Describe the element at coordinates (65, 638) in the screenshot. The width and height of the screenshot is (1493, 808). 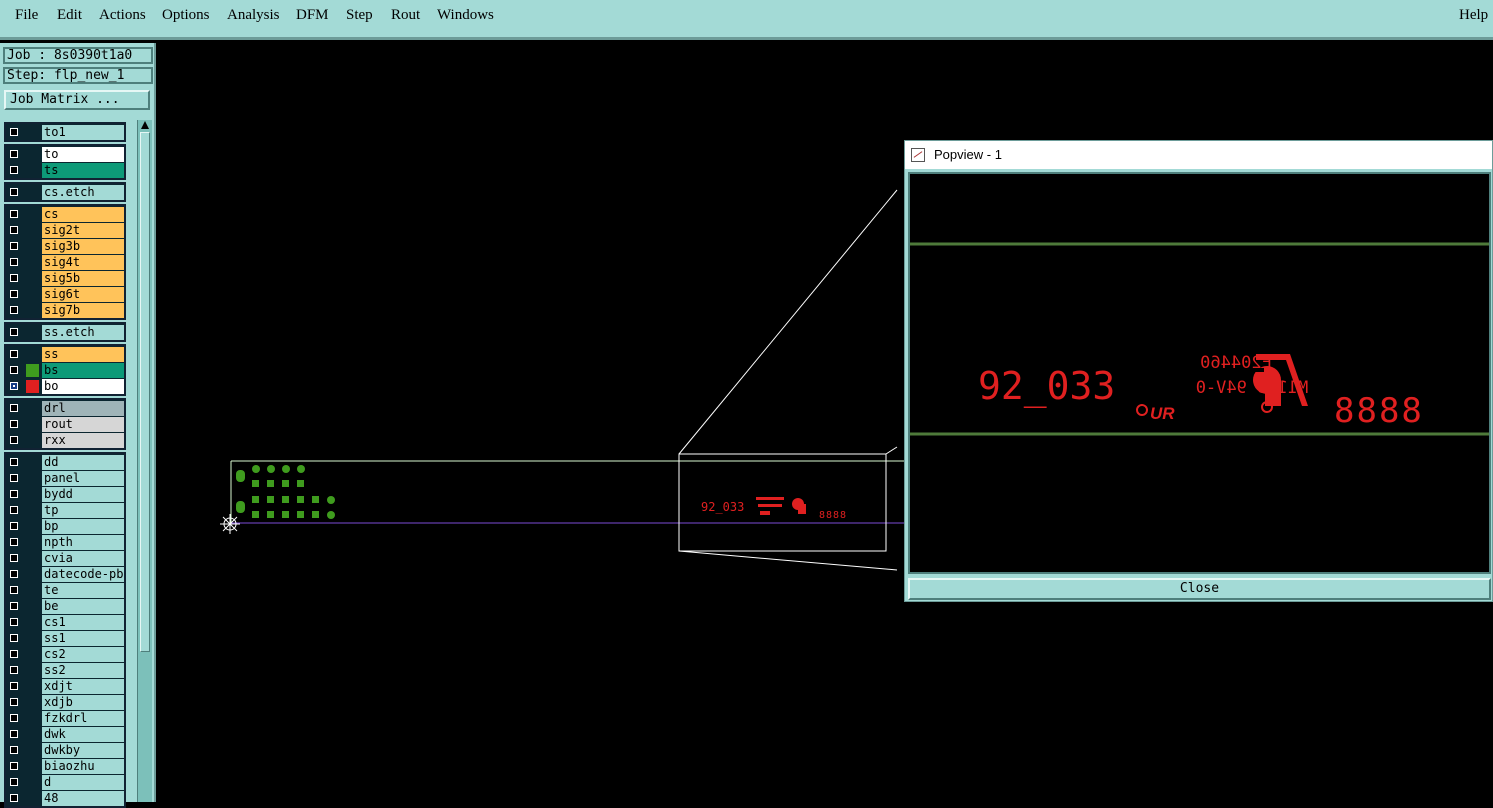
I see `layer-row: ss1` at that location.